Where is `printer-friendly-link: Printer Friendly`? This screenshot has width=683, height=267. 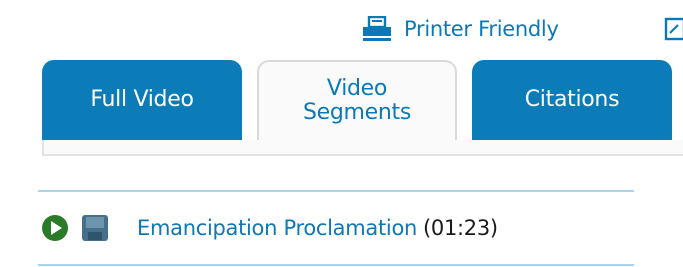 printer-friendly-link: Printer Friendly is located at coordinates (460, 29).